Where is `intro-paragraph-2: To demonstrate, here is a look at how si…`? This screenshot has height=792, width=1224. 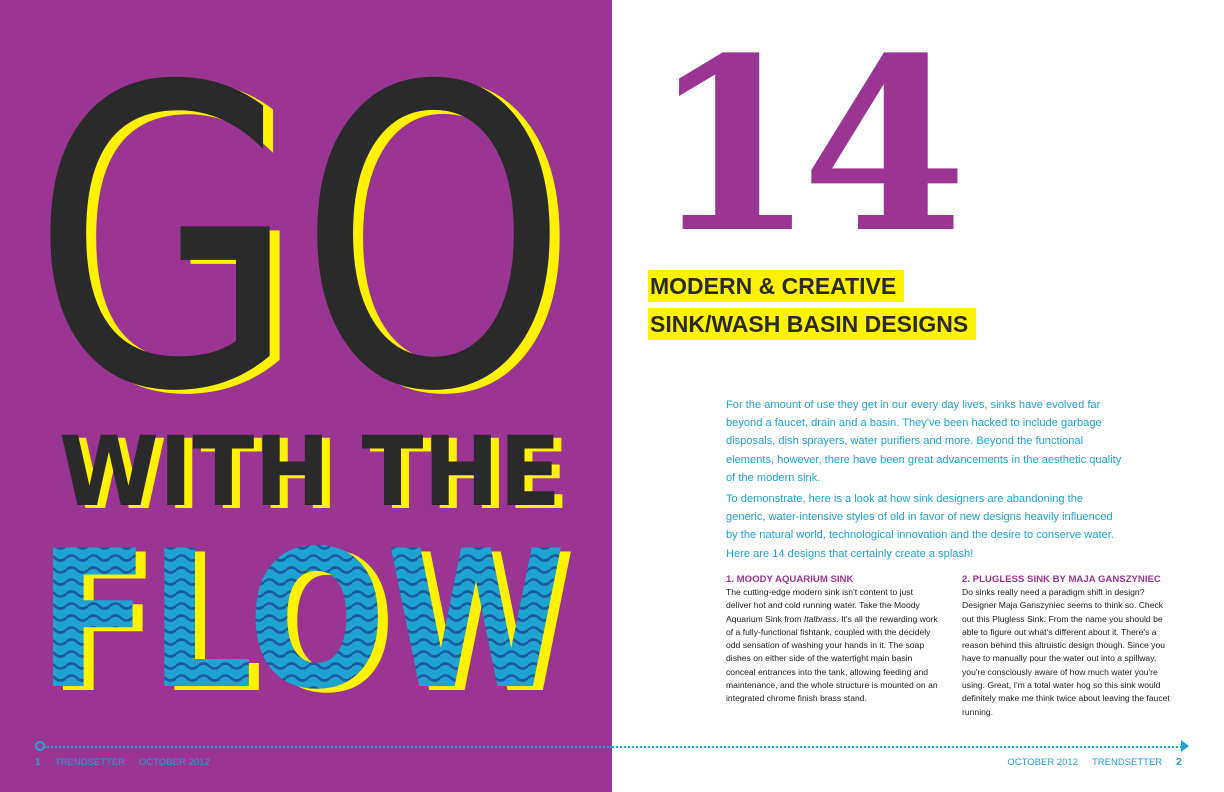
intro-paragraph-2: To demonstrate, here is a look at how si… is located at coordinates (920, 526).